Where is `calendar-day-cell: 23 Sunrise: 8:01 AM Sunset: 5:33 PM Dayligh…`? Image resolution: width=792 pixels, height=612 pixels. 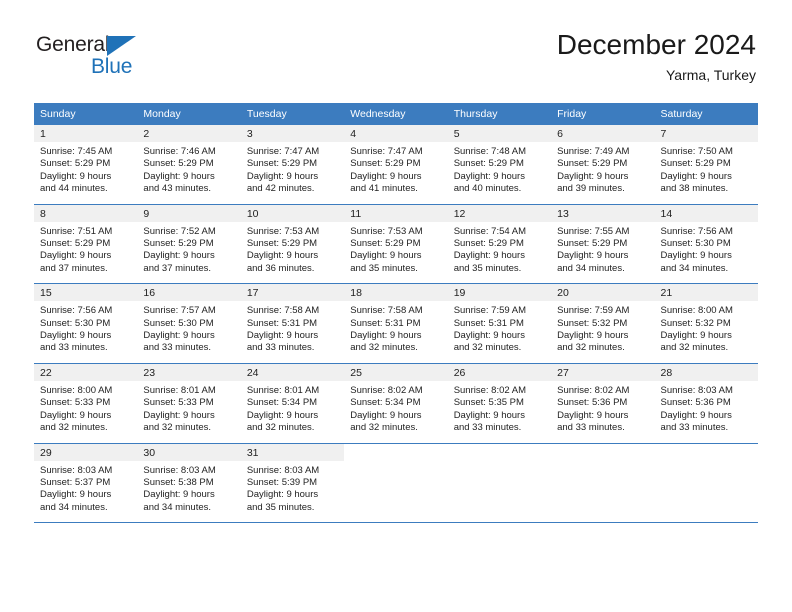 calendar-day-cell: 23 Sunrise: 8:01 AM Sunset: 5:33 PM Dayligh… is located at coordinates (189, 403).